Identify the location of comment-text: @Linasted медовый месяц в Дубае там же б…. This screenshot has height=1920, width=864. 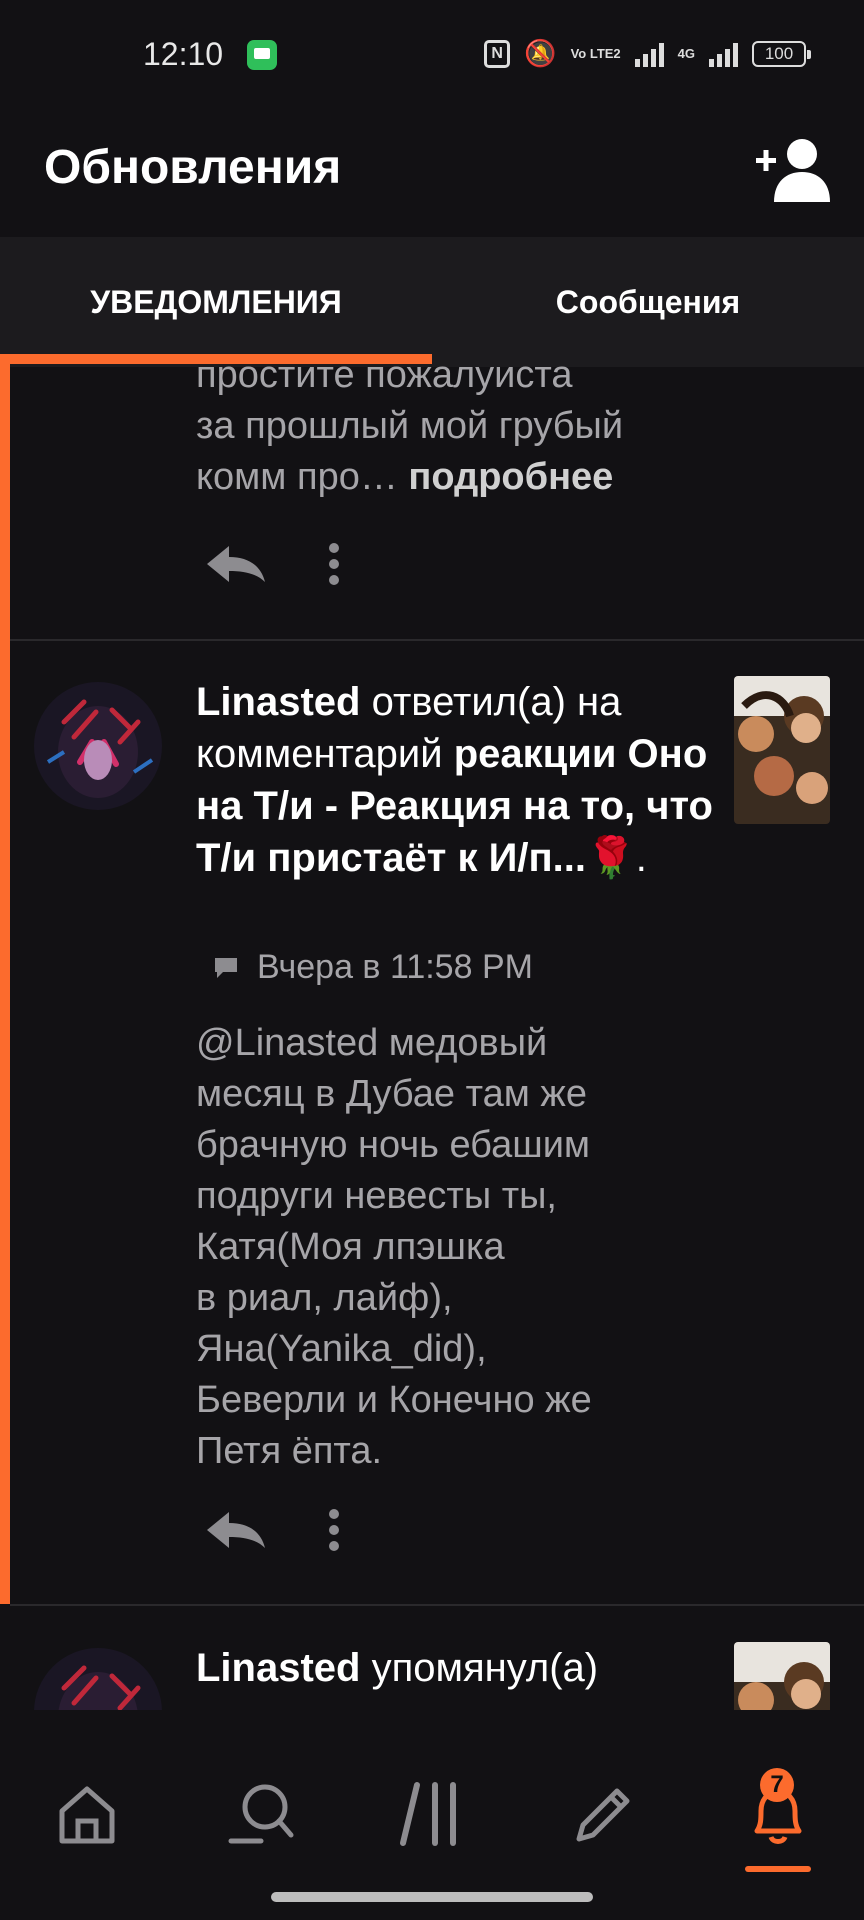
(394, 1247).